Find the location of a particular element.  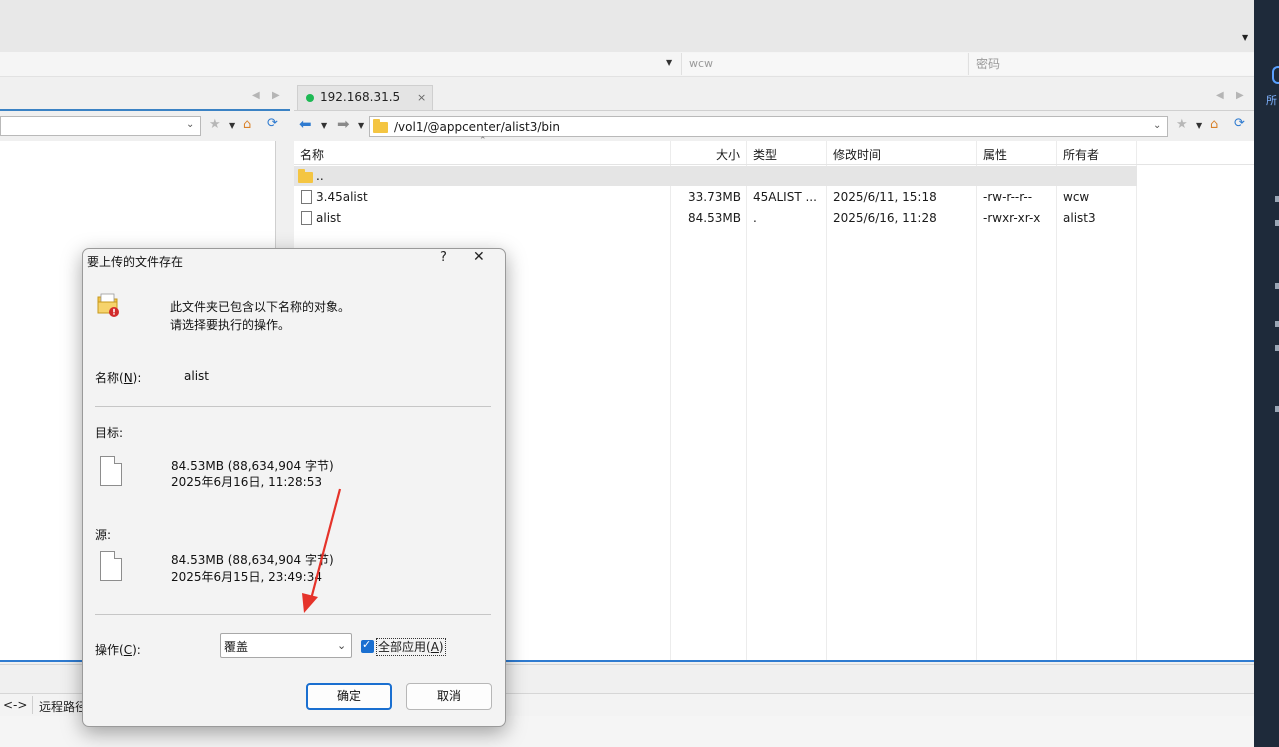

header-divider is located at coordinates (774, 164).